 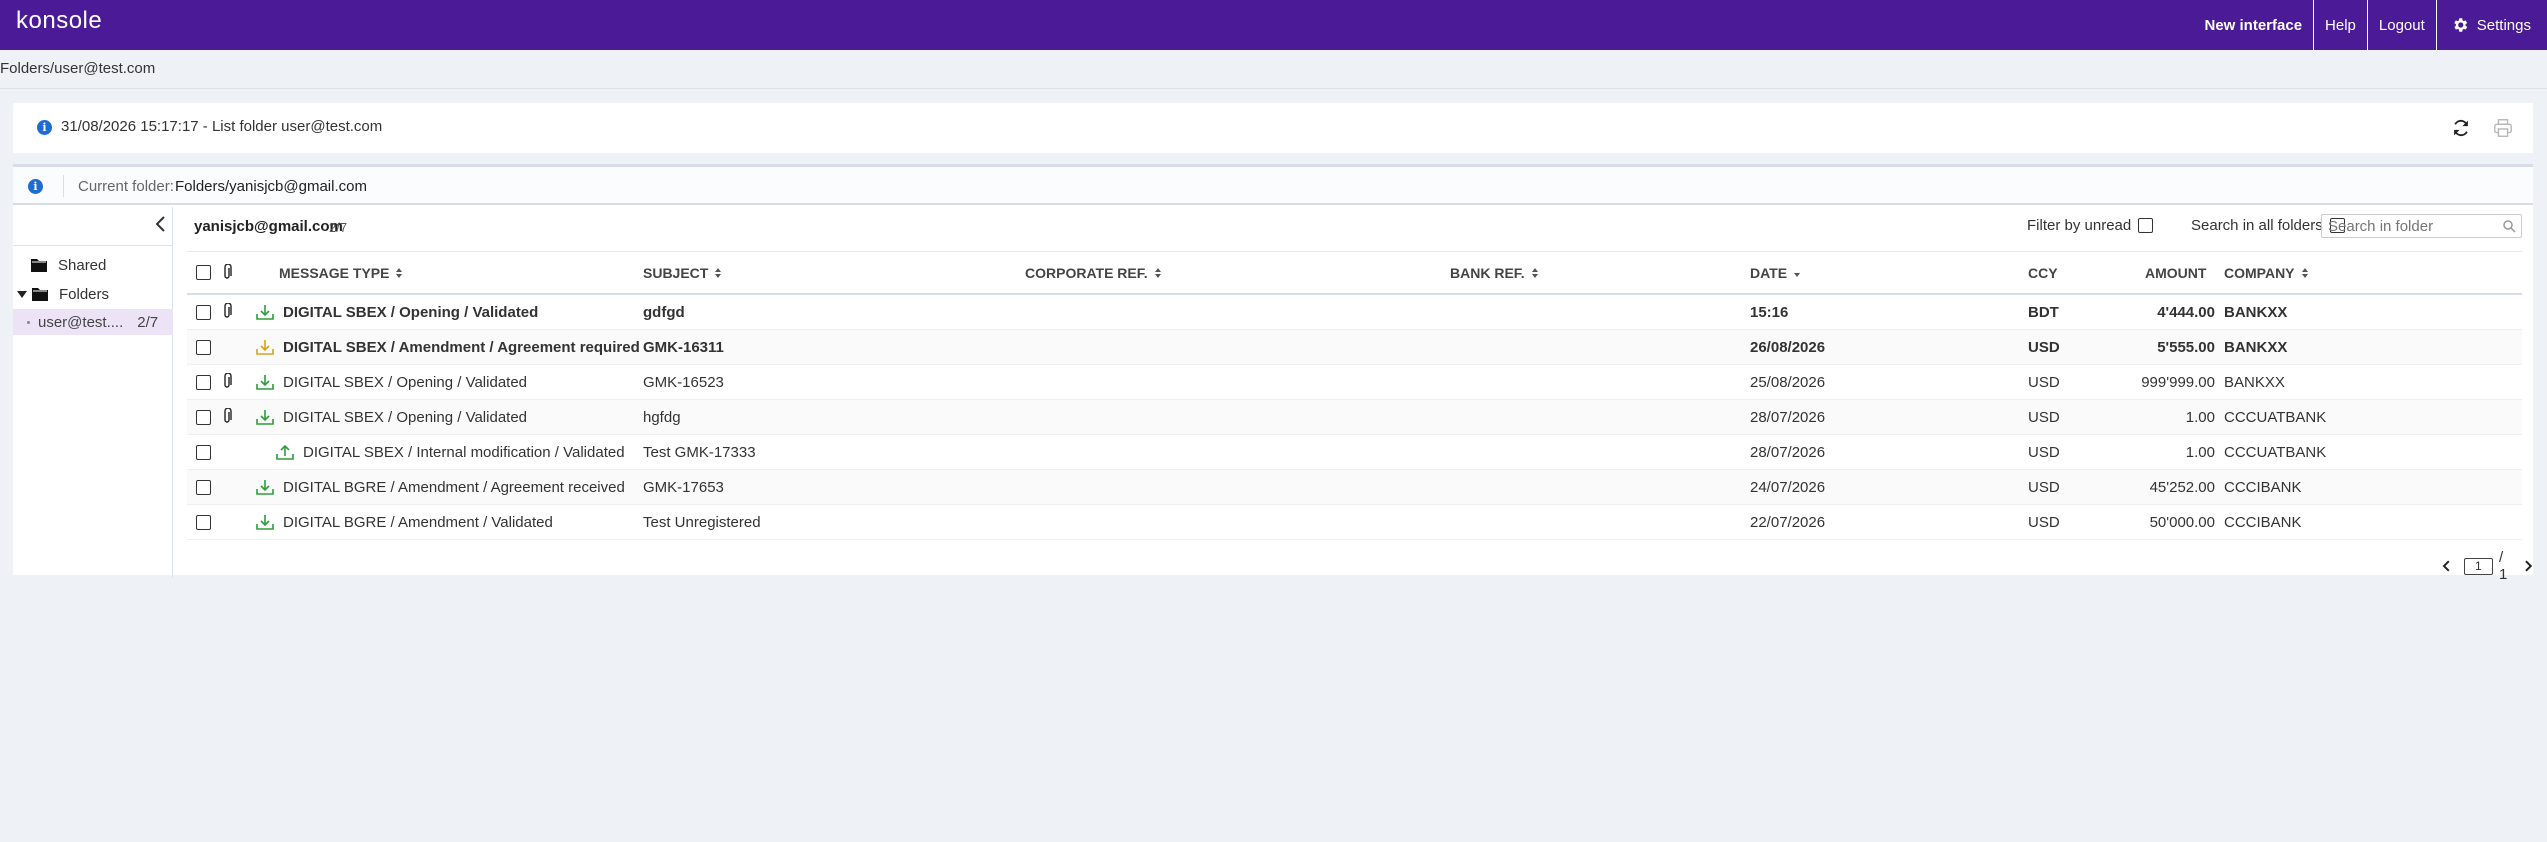 I want to click on tree-item-shared: Shared, so click(x=93, y=265).